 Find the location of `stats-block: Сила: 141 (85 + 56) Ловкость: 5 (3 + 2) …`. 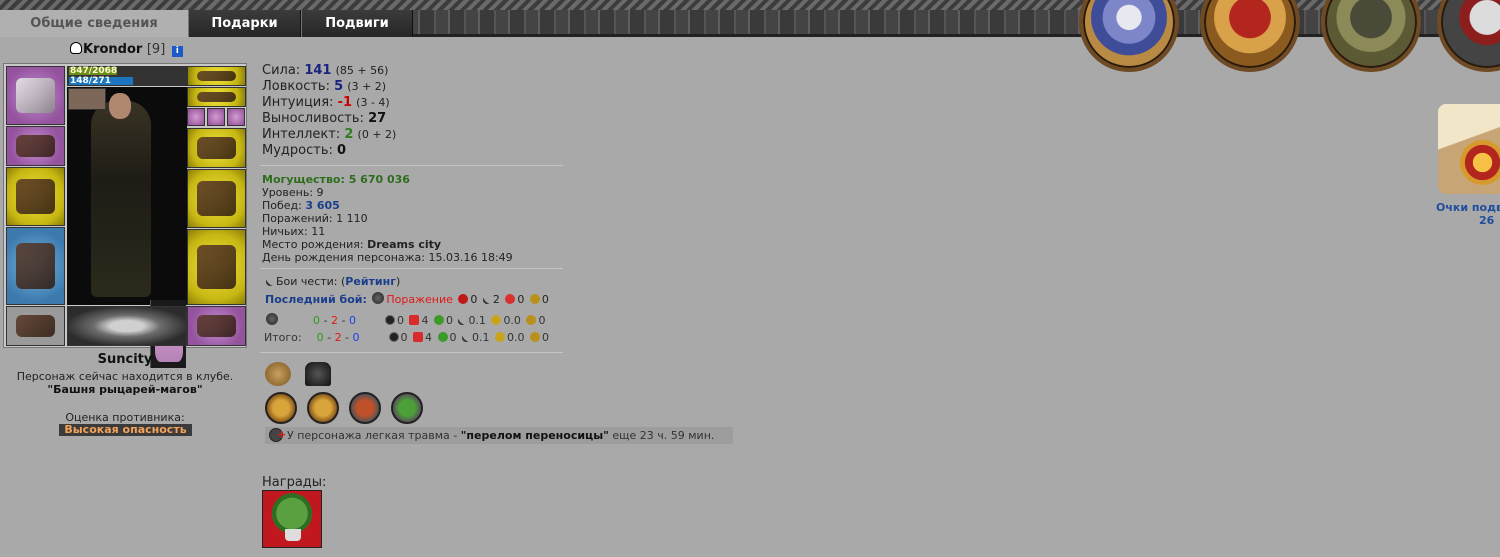

stats-block: Сила: 141 (85 + 56) Ловкость: 5 (3 + 2) … is located at coordinates (329, 111).